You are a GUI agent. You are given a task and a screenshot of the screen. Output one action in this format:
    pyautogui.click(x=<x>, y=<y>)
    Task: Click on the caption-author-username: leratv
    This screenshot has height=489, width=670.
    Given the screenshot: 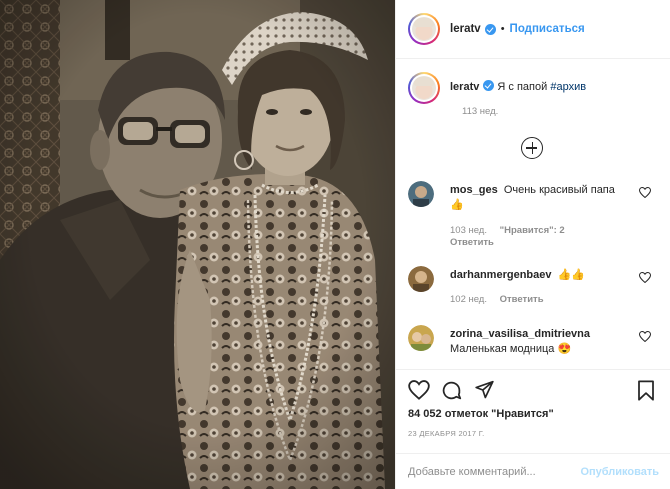 What is the action you would take?
    pyautogui.click(x=464, y=87)
    